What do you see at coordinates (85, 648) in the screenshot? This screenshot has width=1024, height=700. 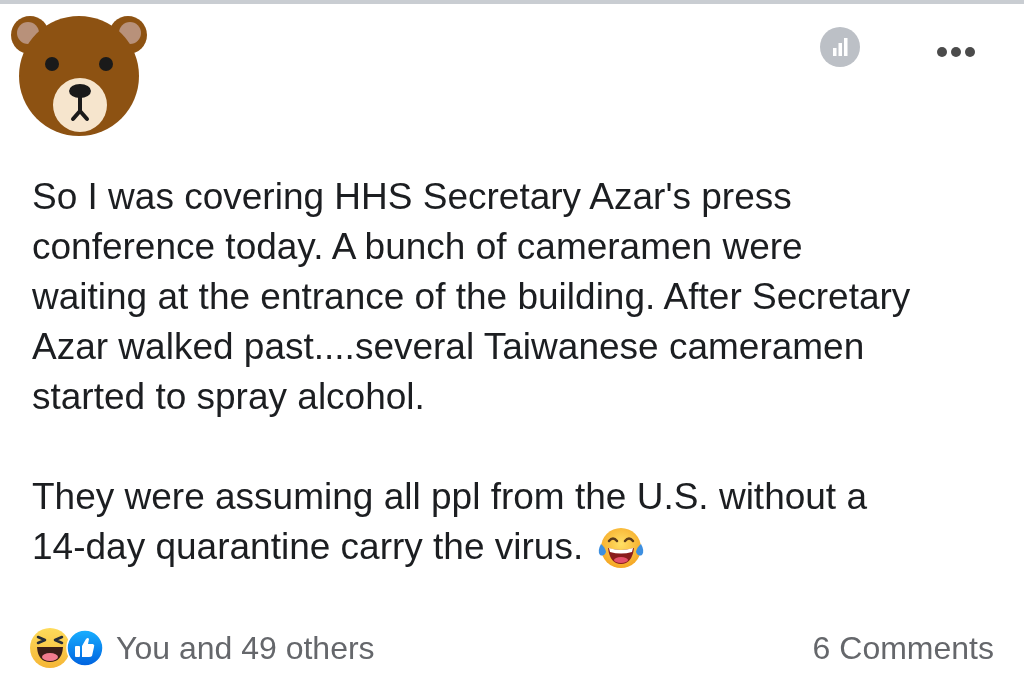 I see `thumbs-up-icon` at bounding box center [85, 648].